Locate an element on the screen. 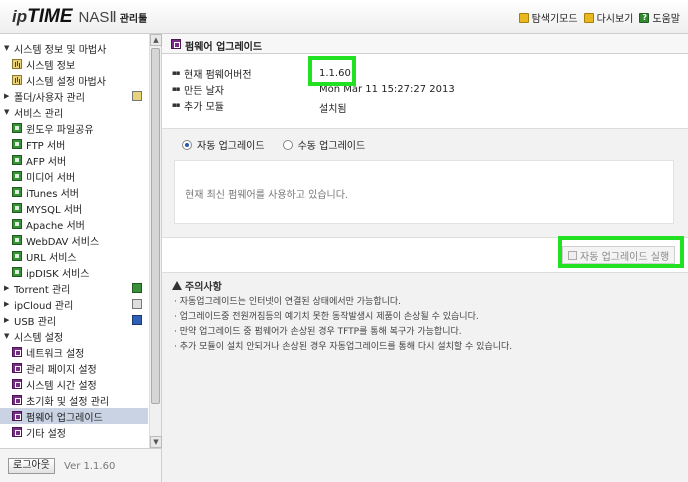 The image size is (688, 482). sidebar-item-windows-share: 윈도우 파일공유 is located at coordinates (74, 128).